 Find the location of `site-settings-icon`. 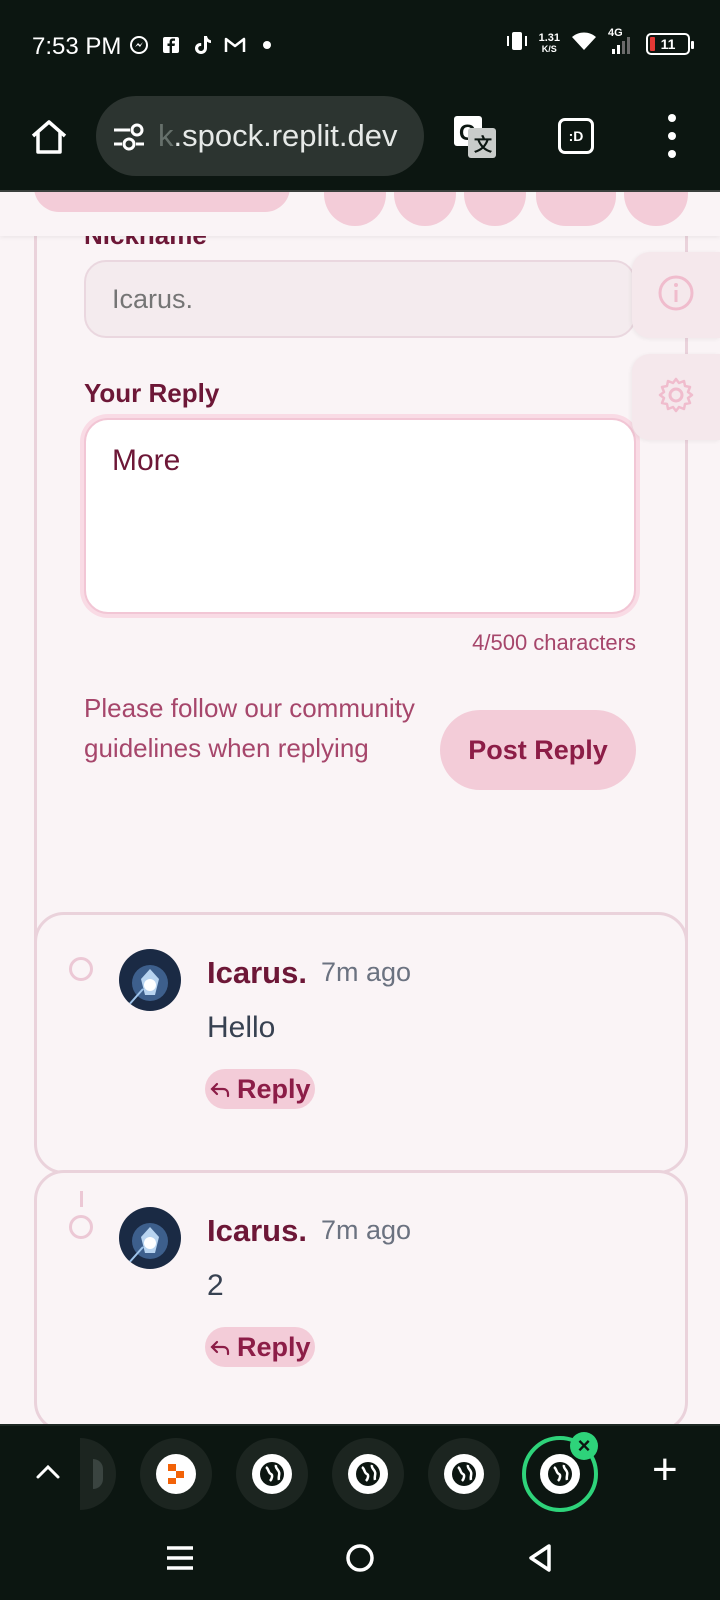

site-settings-icon is located at coordinates (129, 139).